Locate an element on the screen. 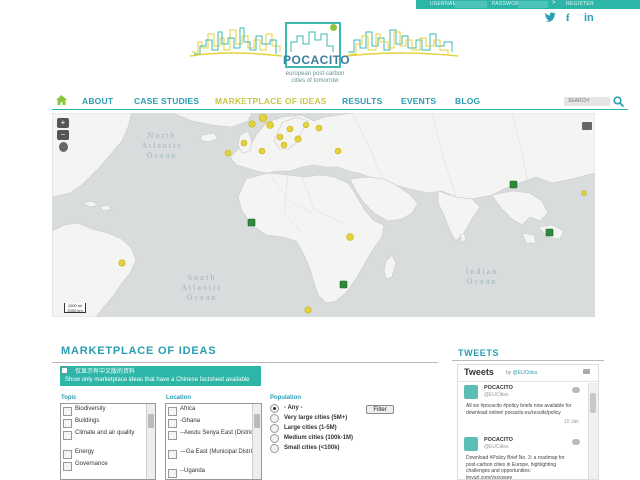 The width and height of the screenshot is (640, 480). login-arrow-button: > is located at coordinates (554, 3).